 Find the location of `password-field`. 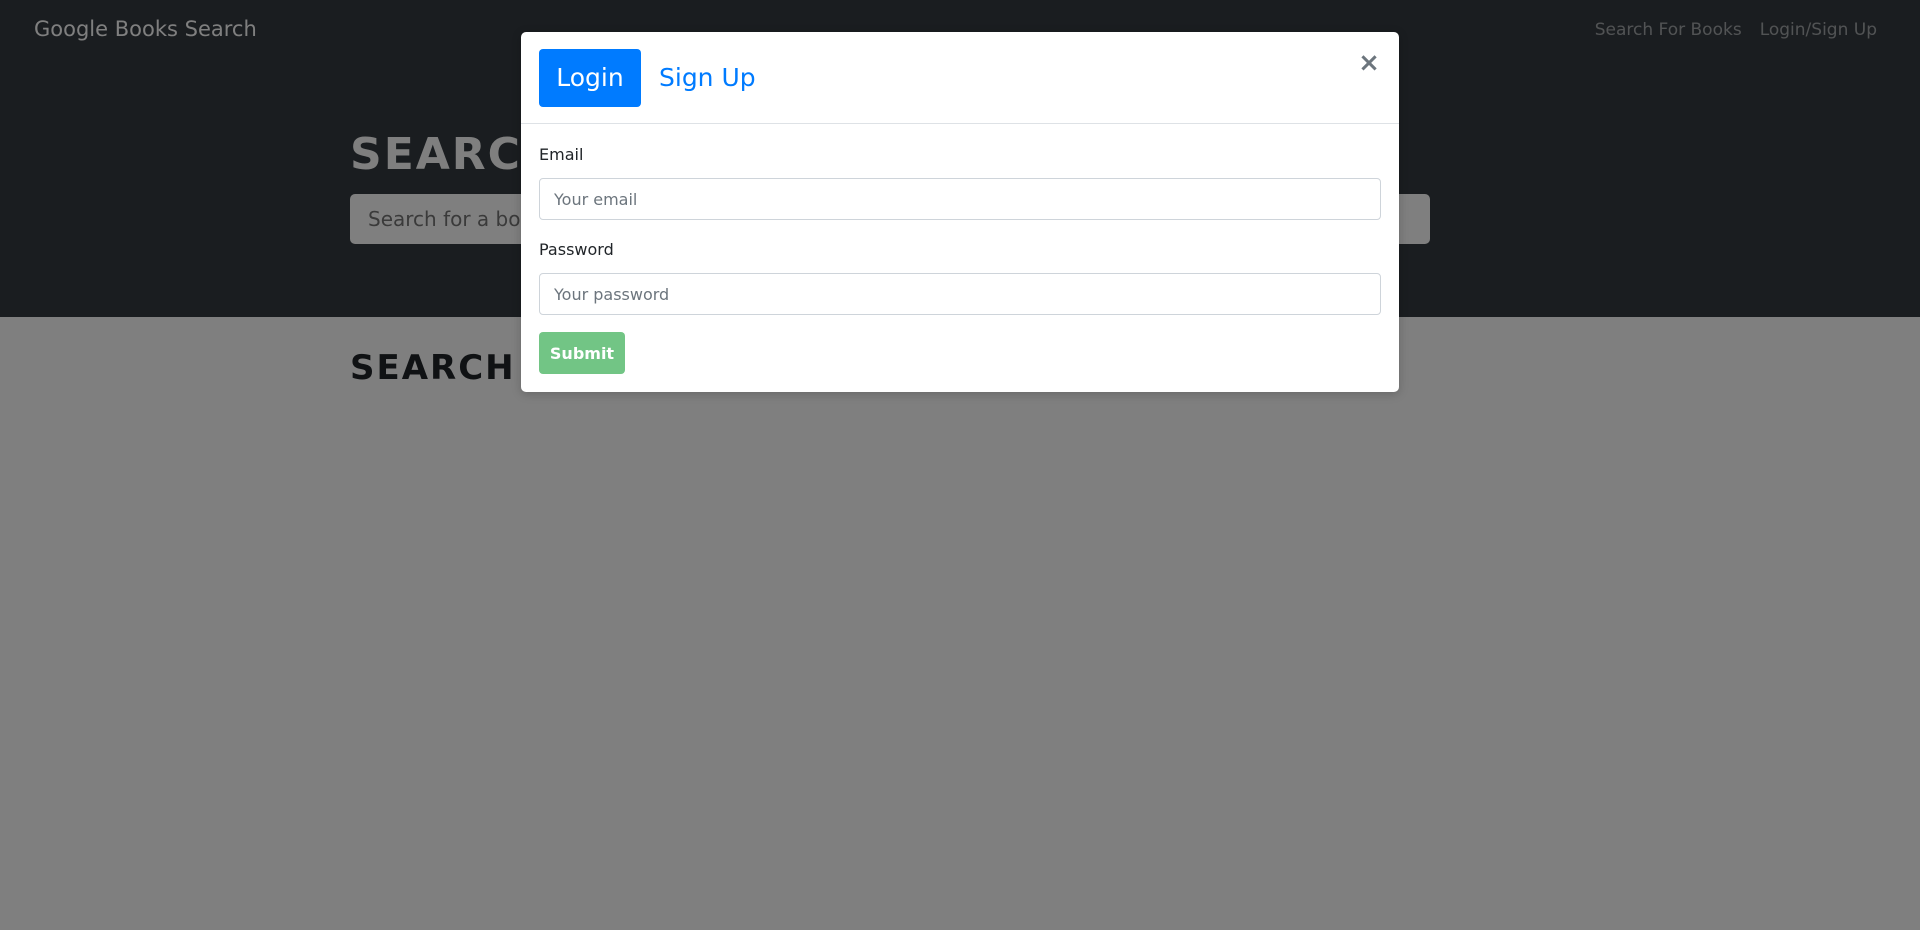

password-field is located at coordinates (960, 294).